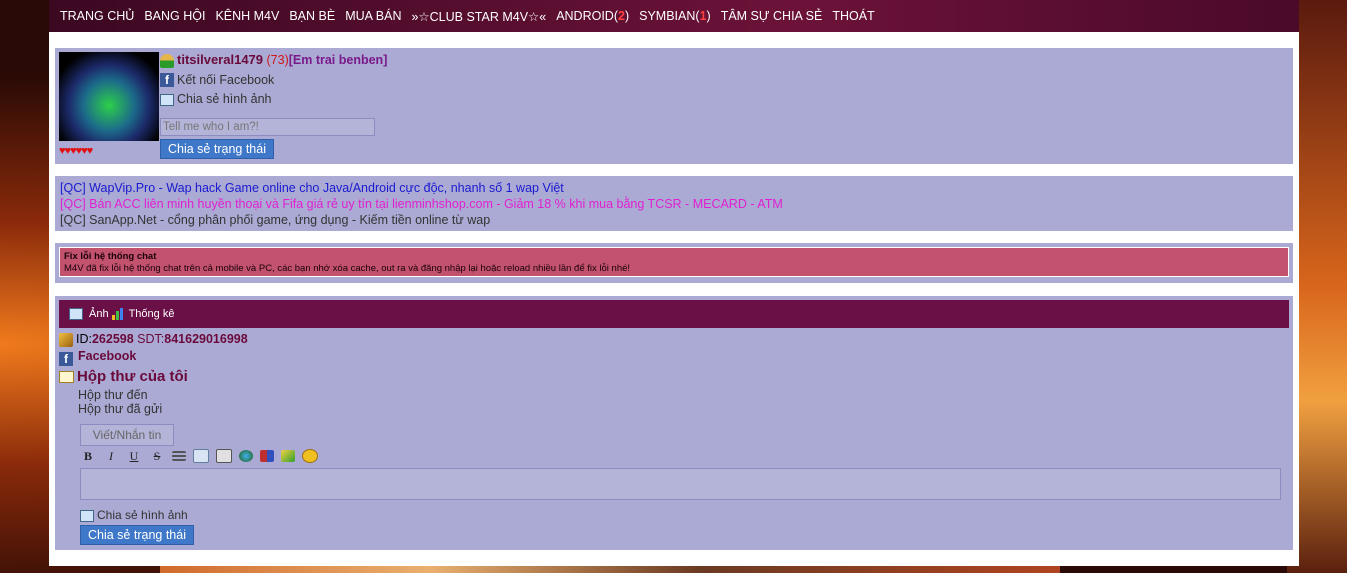  Describe the element at coordinates (84, 339) in the screenshot. I see `id-label: ID:` at that location.